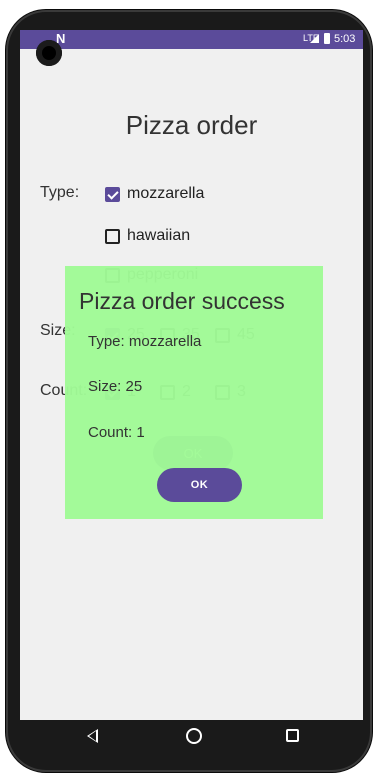  Describe the element at coordinates (182, 301) in the screenshot. I see `dialog-title: Pizza order success` at that location.